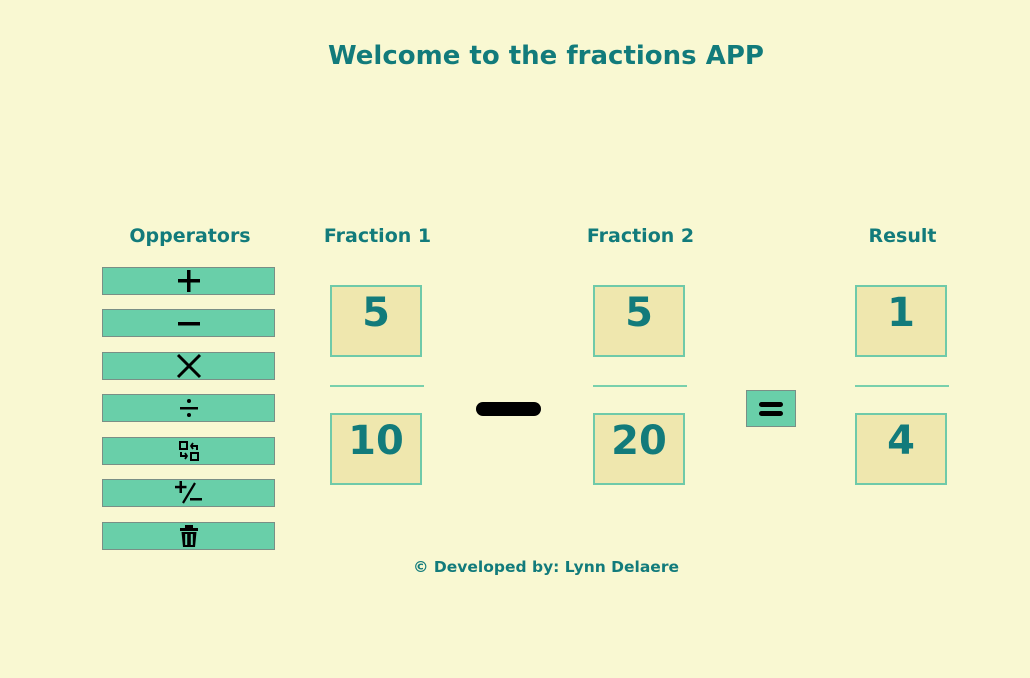  I want to click on subtract-button, so click(188, 323).